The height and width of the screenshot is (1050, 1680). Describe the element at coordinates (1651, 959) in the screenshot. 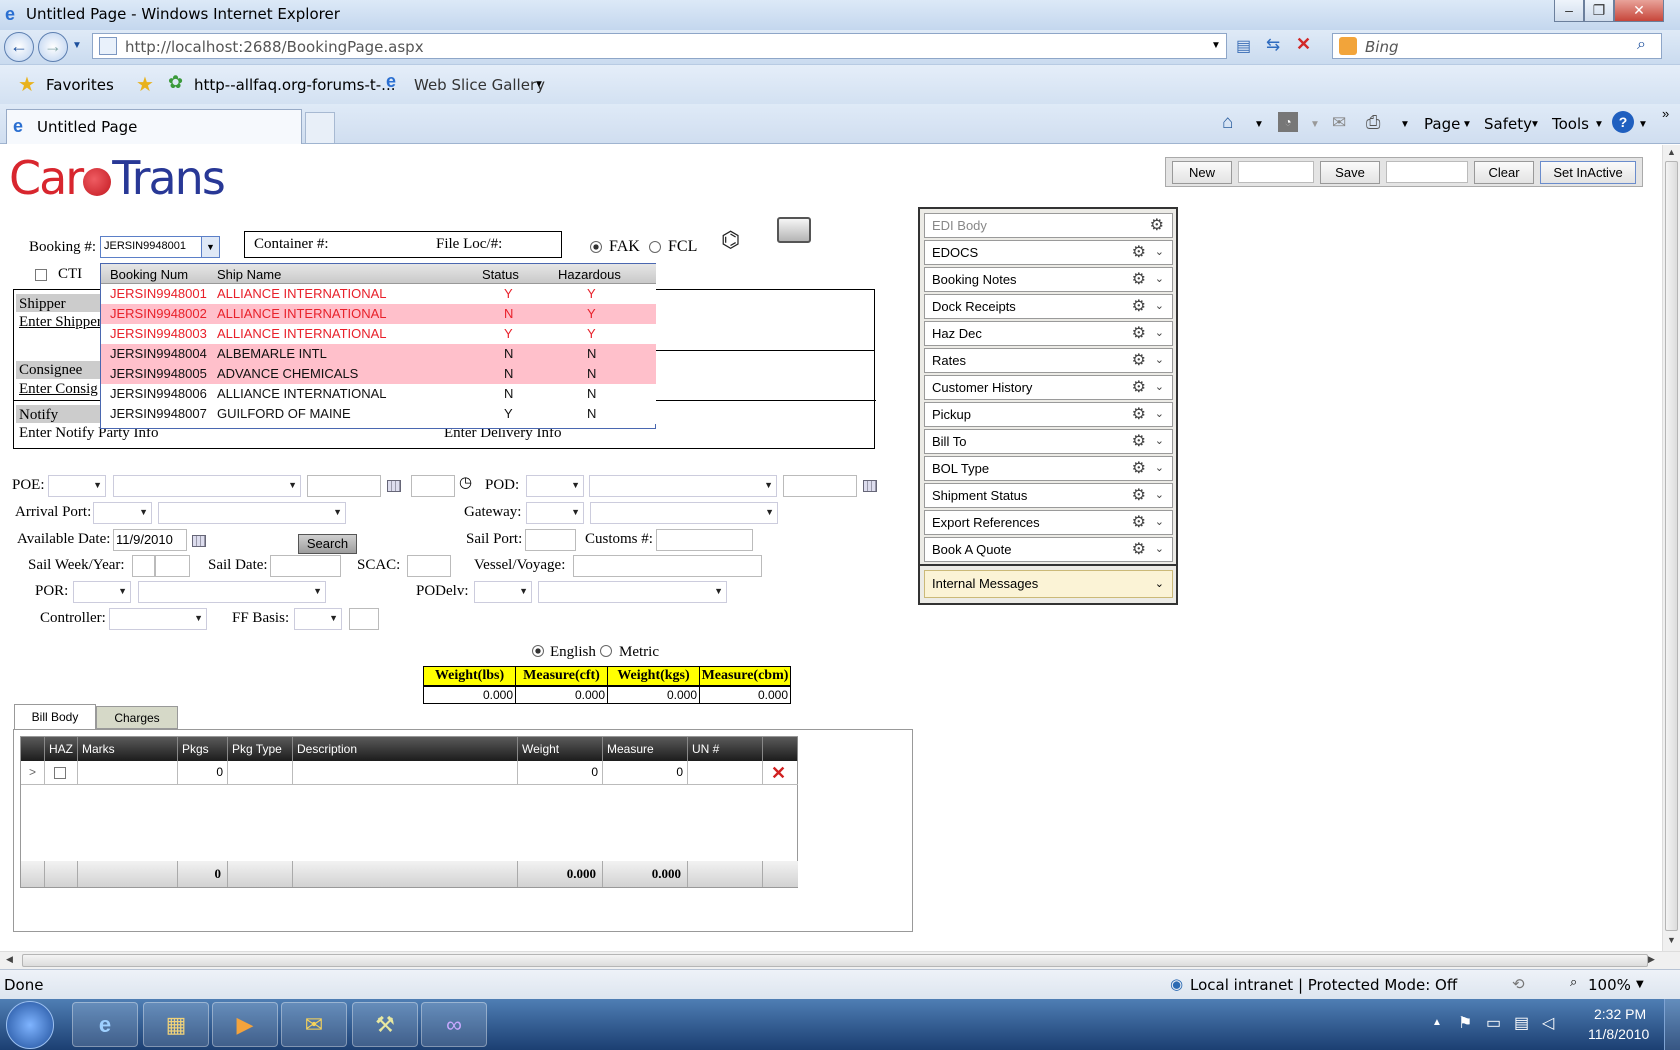

I see `scroll-right-icon: ▶` at that location.